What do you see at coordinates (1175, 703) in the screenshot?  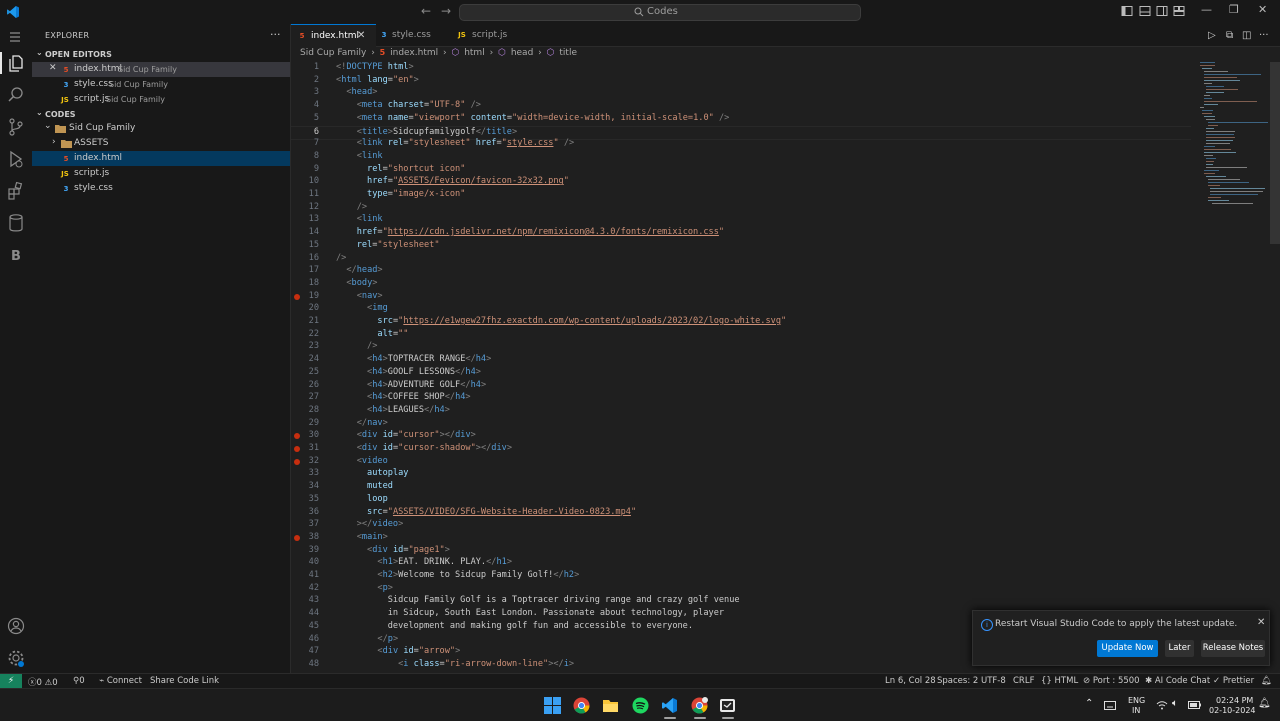 I see `speaker-icon: 🔈︎` at bounding box center [1175, 703].